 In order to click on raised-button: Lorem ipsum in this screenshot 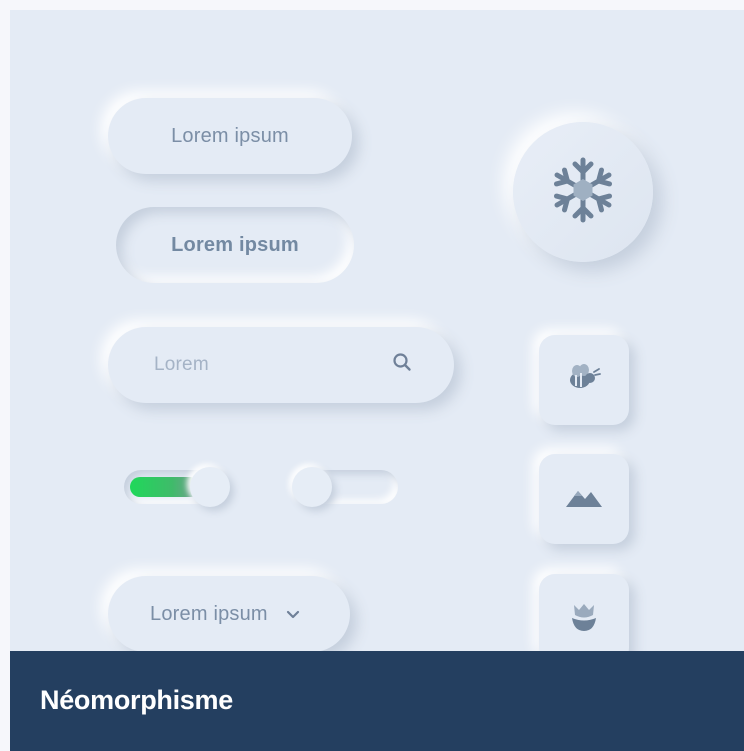, I will do `click(230, 136)`.